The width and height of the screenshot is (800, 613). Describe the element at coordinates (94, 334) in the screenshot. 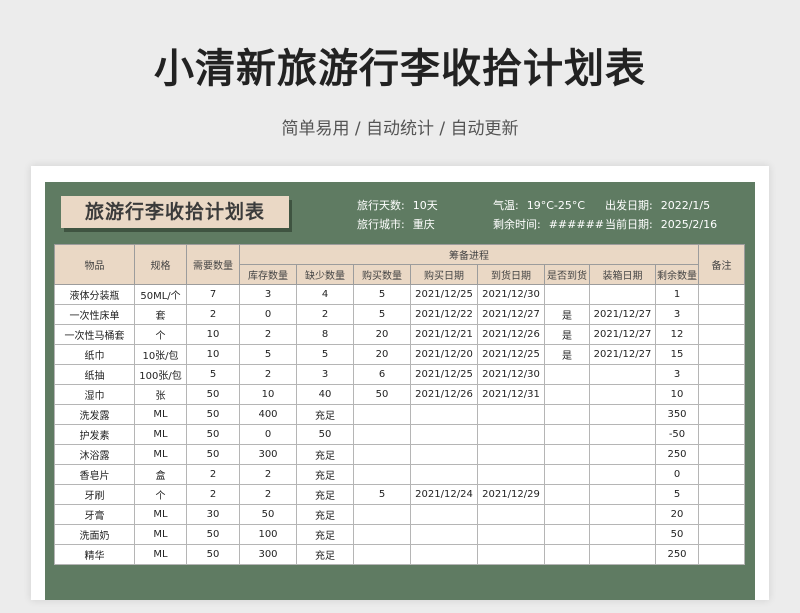

I see `cell-item: 一次性马桶套` at that location.